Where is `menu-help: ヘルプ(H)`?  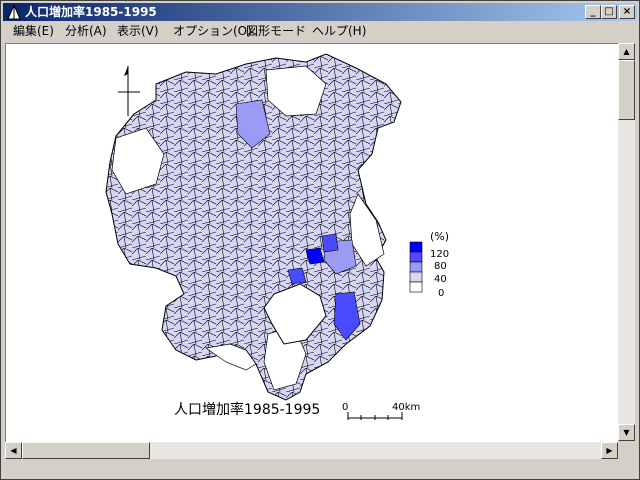 menu-help: ヘルプ(H) is located at coordinates (339, 31).